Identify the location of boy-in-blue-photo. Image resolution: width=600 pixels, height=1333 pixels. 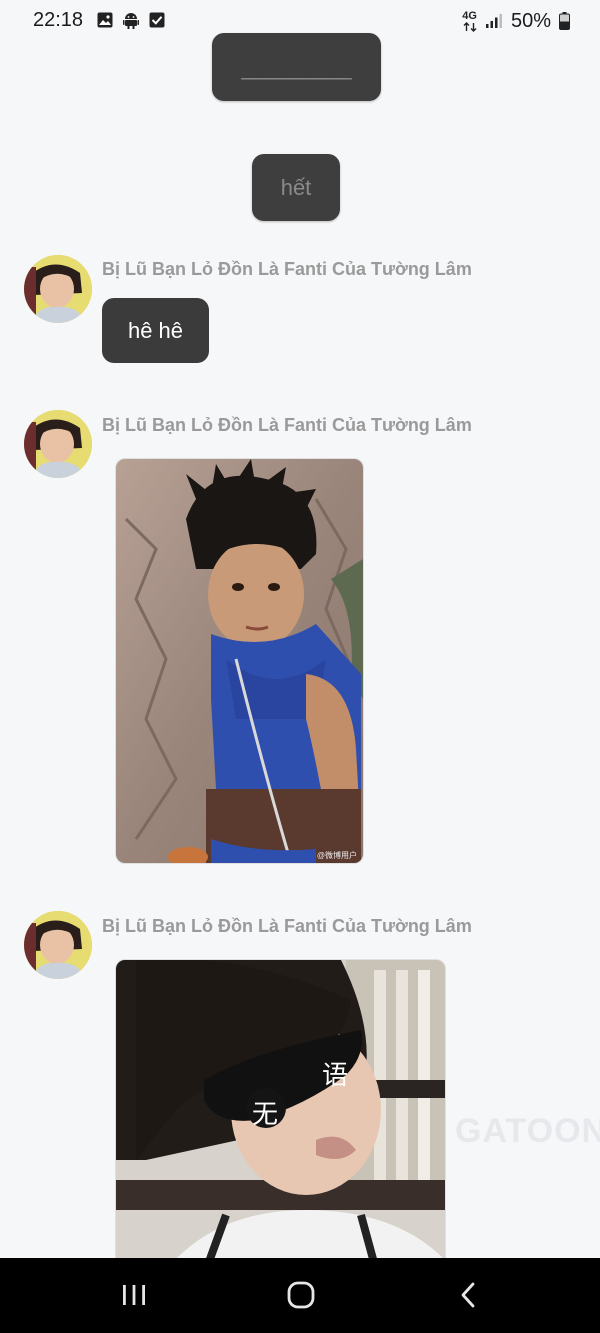
(239, 661).